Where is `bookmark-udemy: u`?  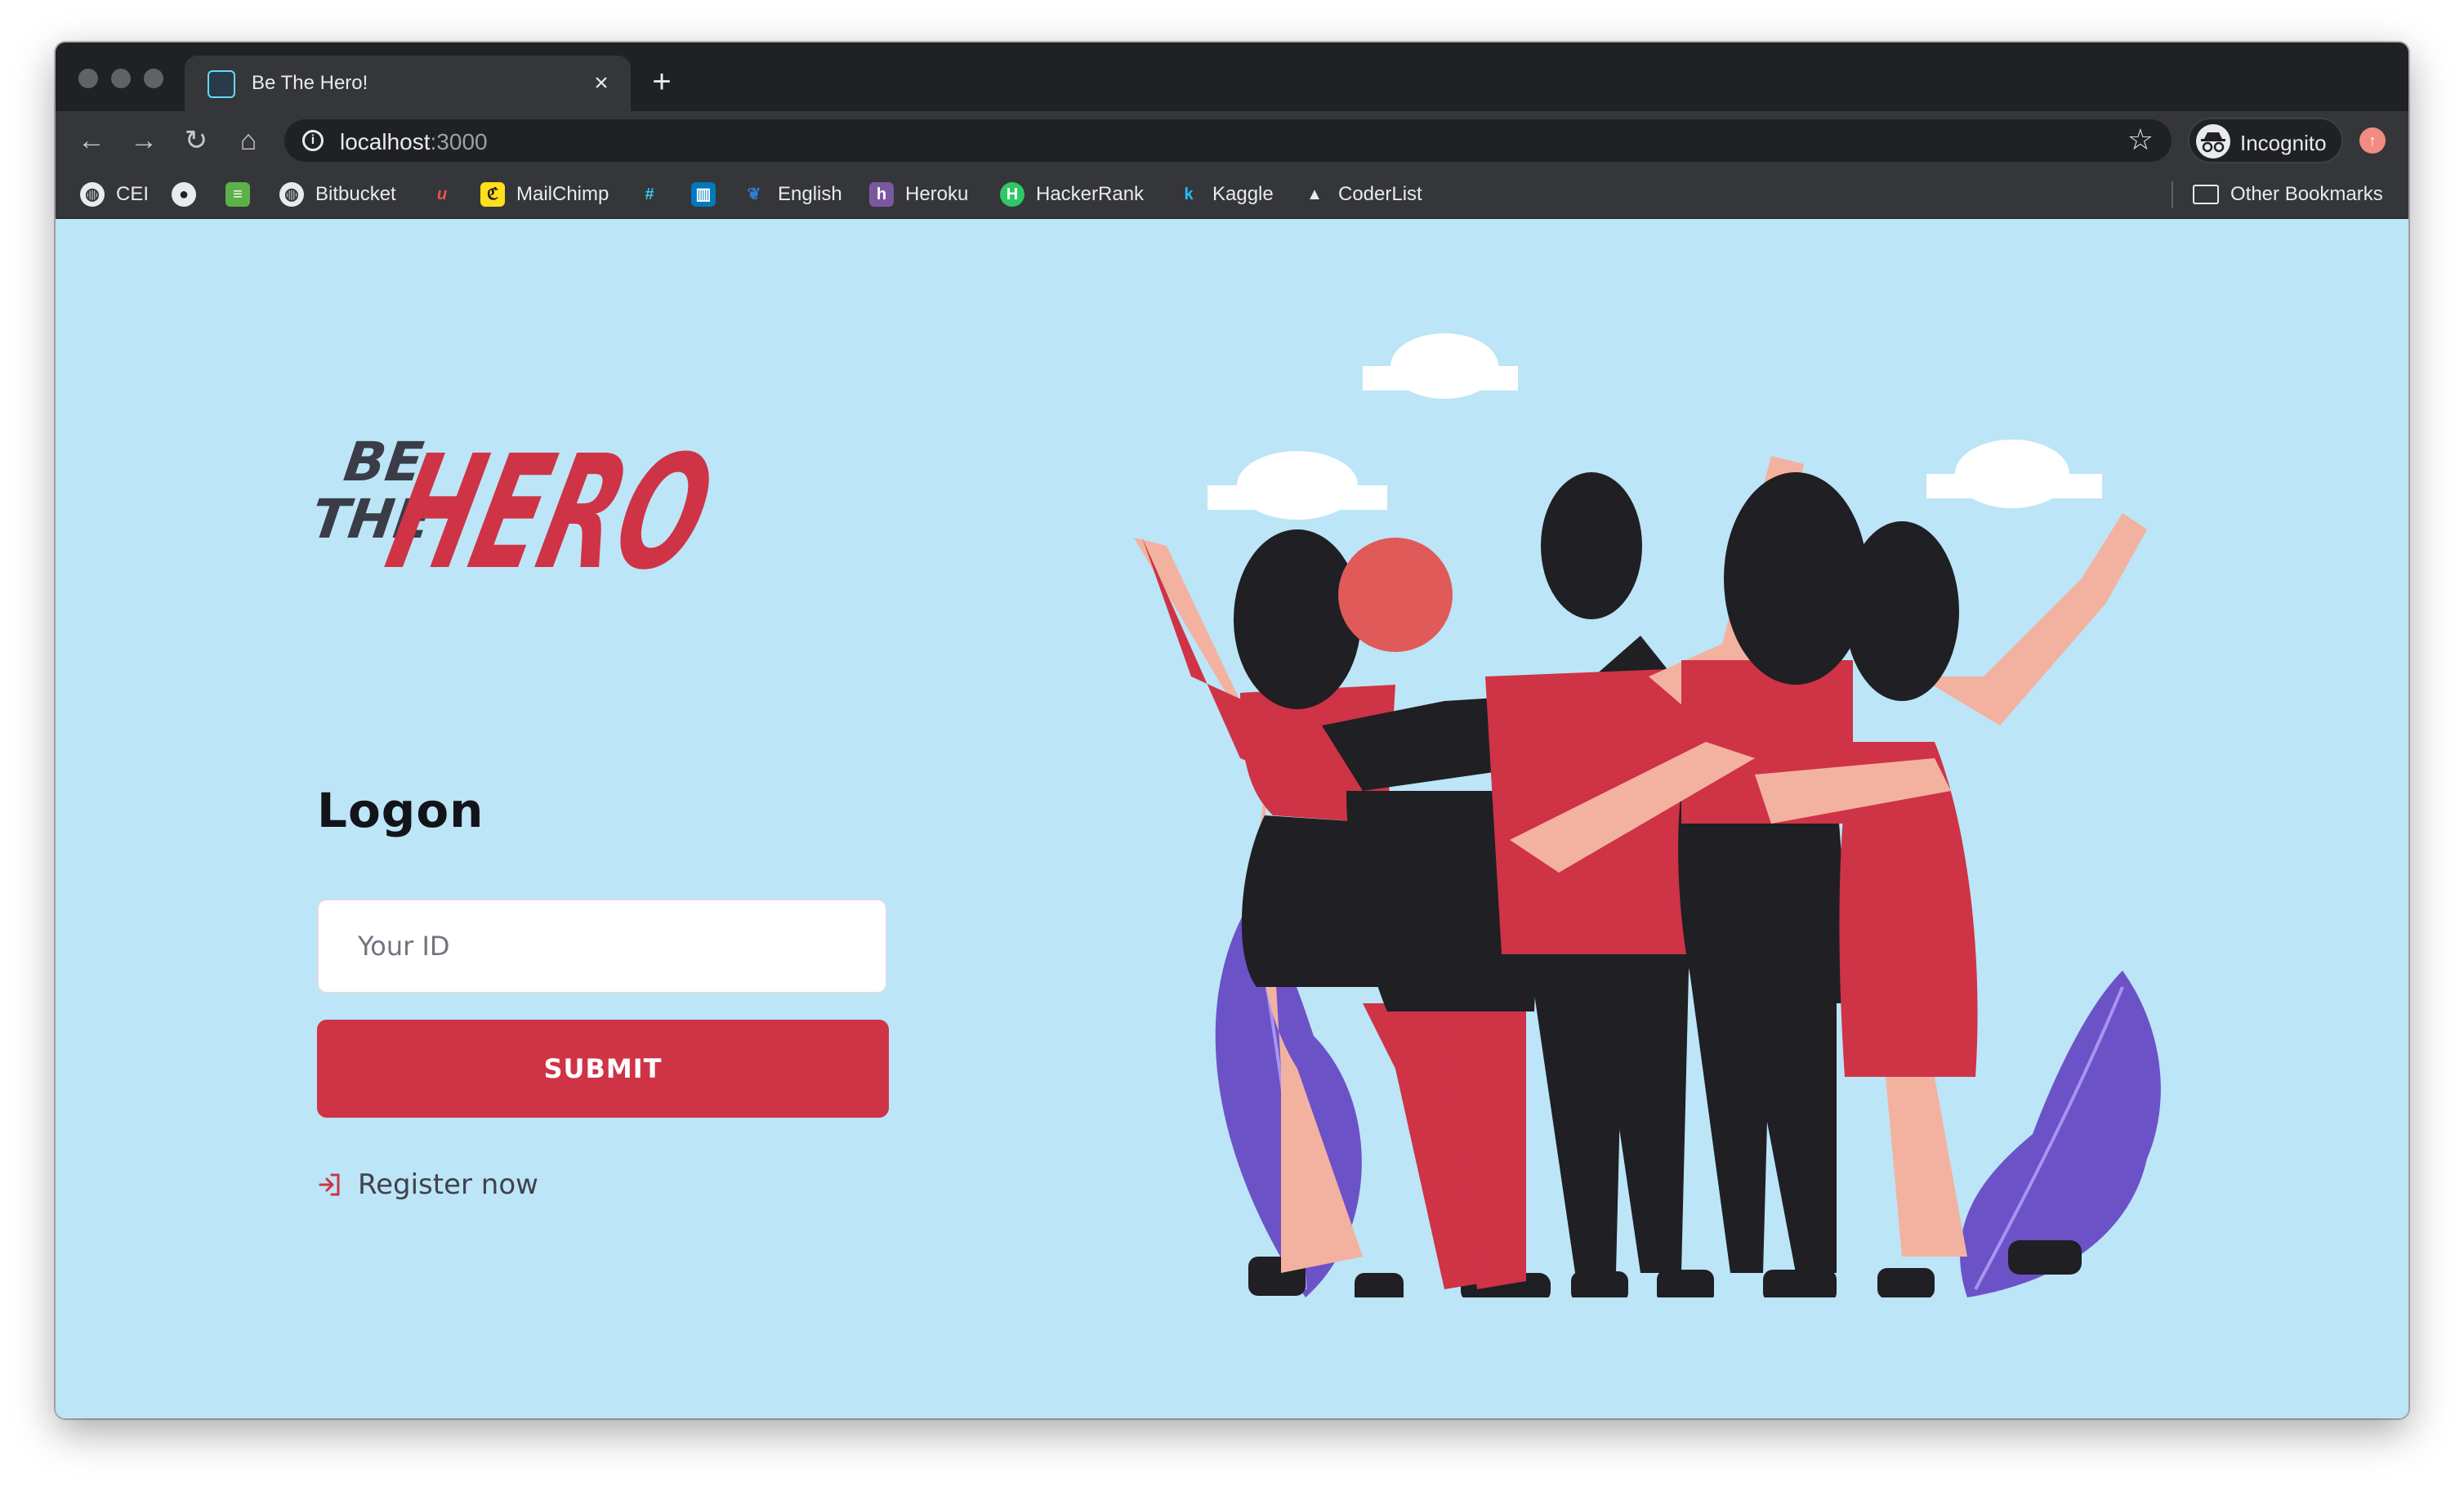
bookmark-udemy: u is located at coordinates (448, 194).